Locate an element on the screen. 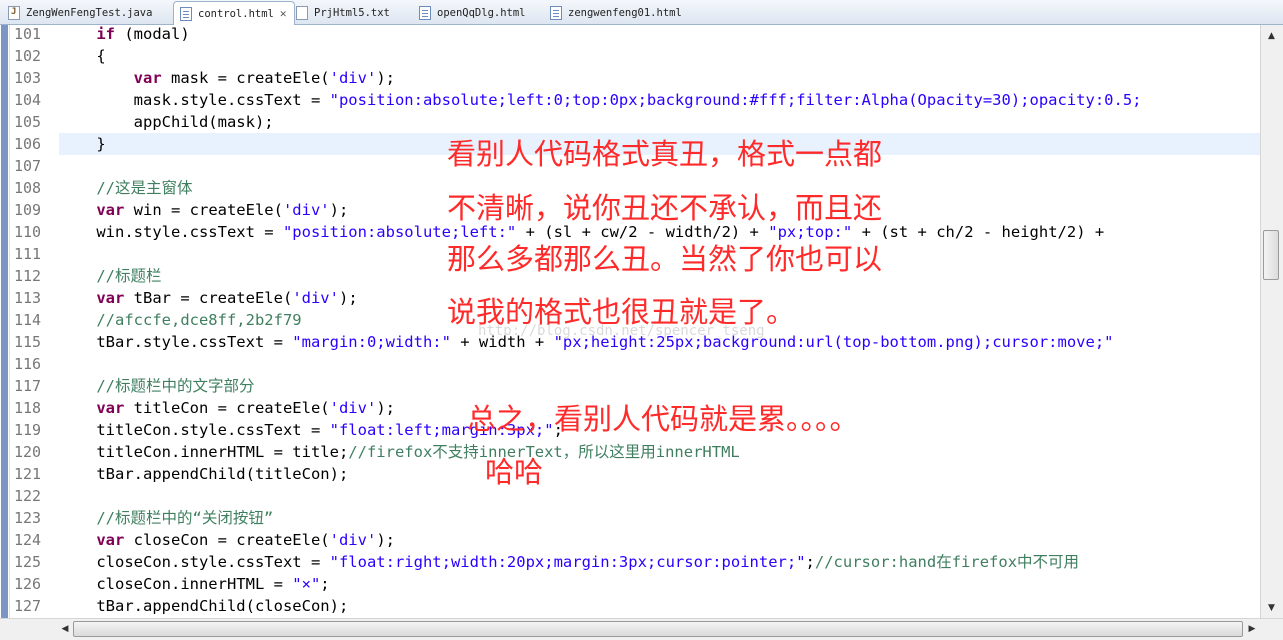 The width and height of the screenshot is (1283, 640). code-line: var mask = createEle('div'); is located at coordinates (659, 78).